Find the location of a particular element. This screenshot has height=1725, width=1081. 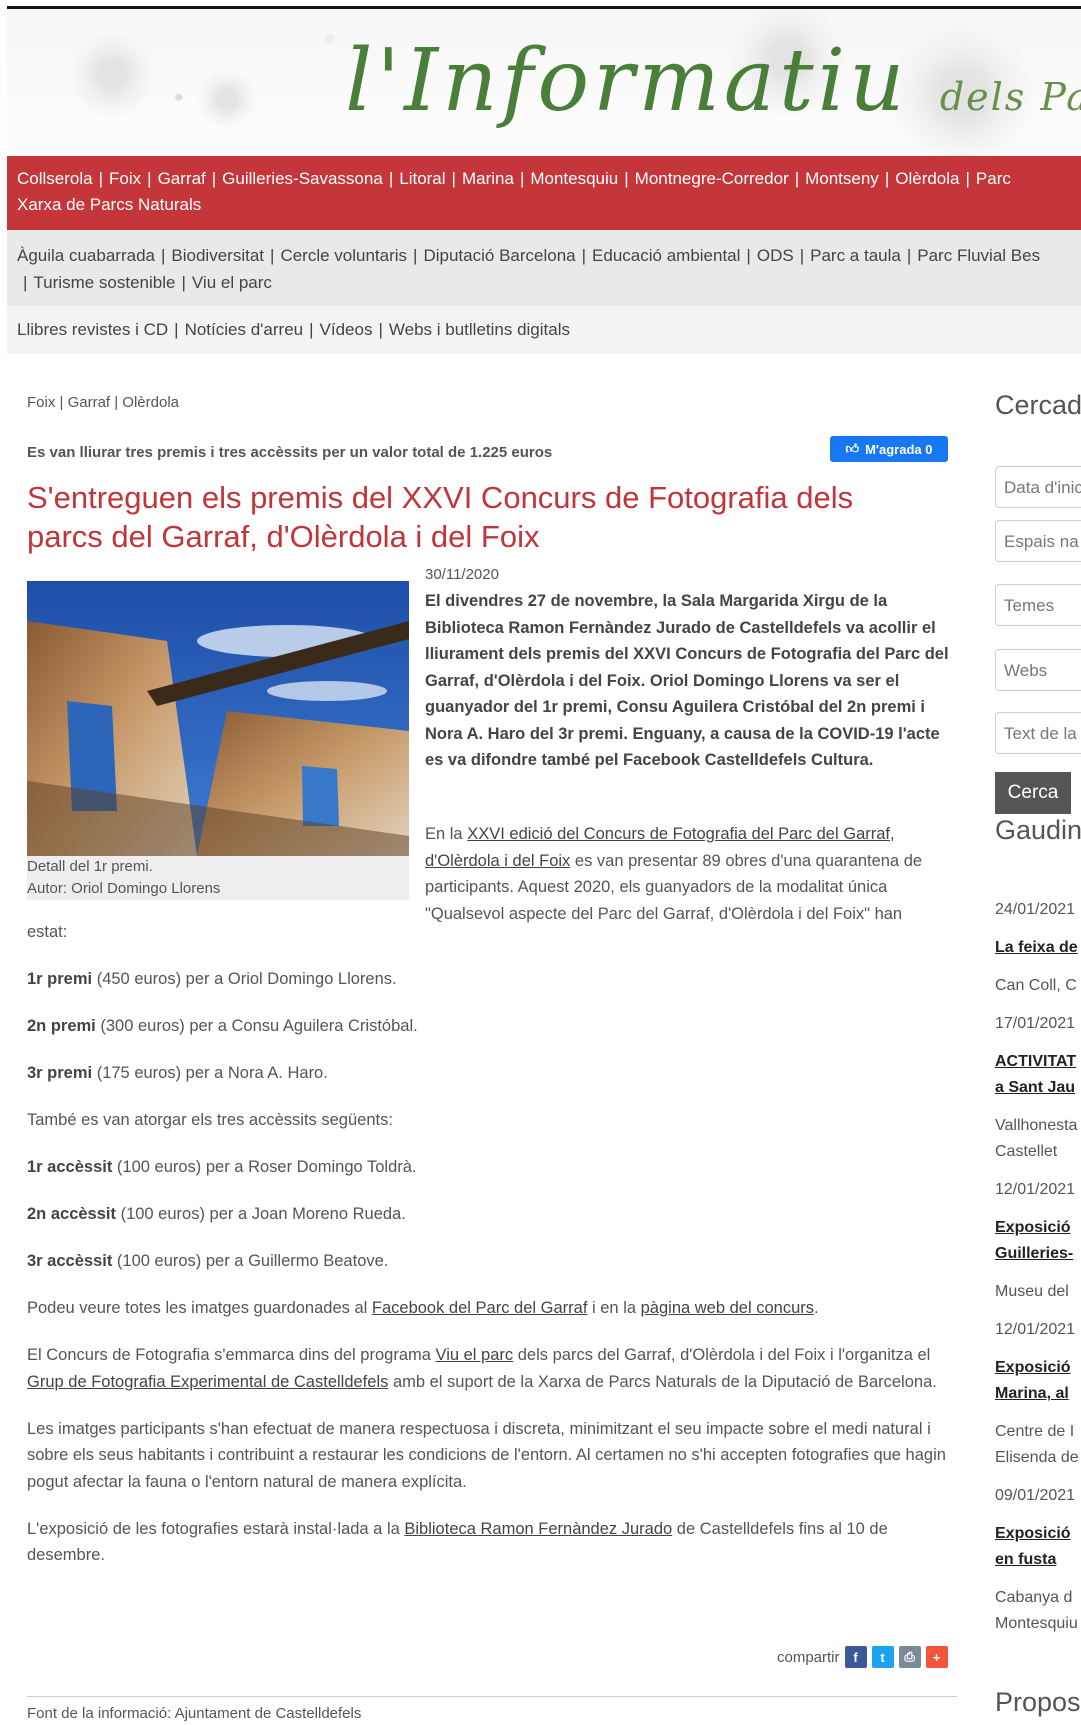

event-place: Museu del is located at coordinates (1032, 1291).